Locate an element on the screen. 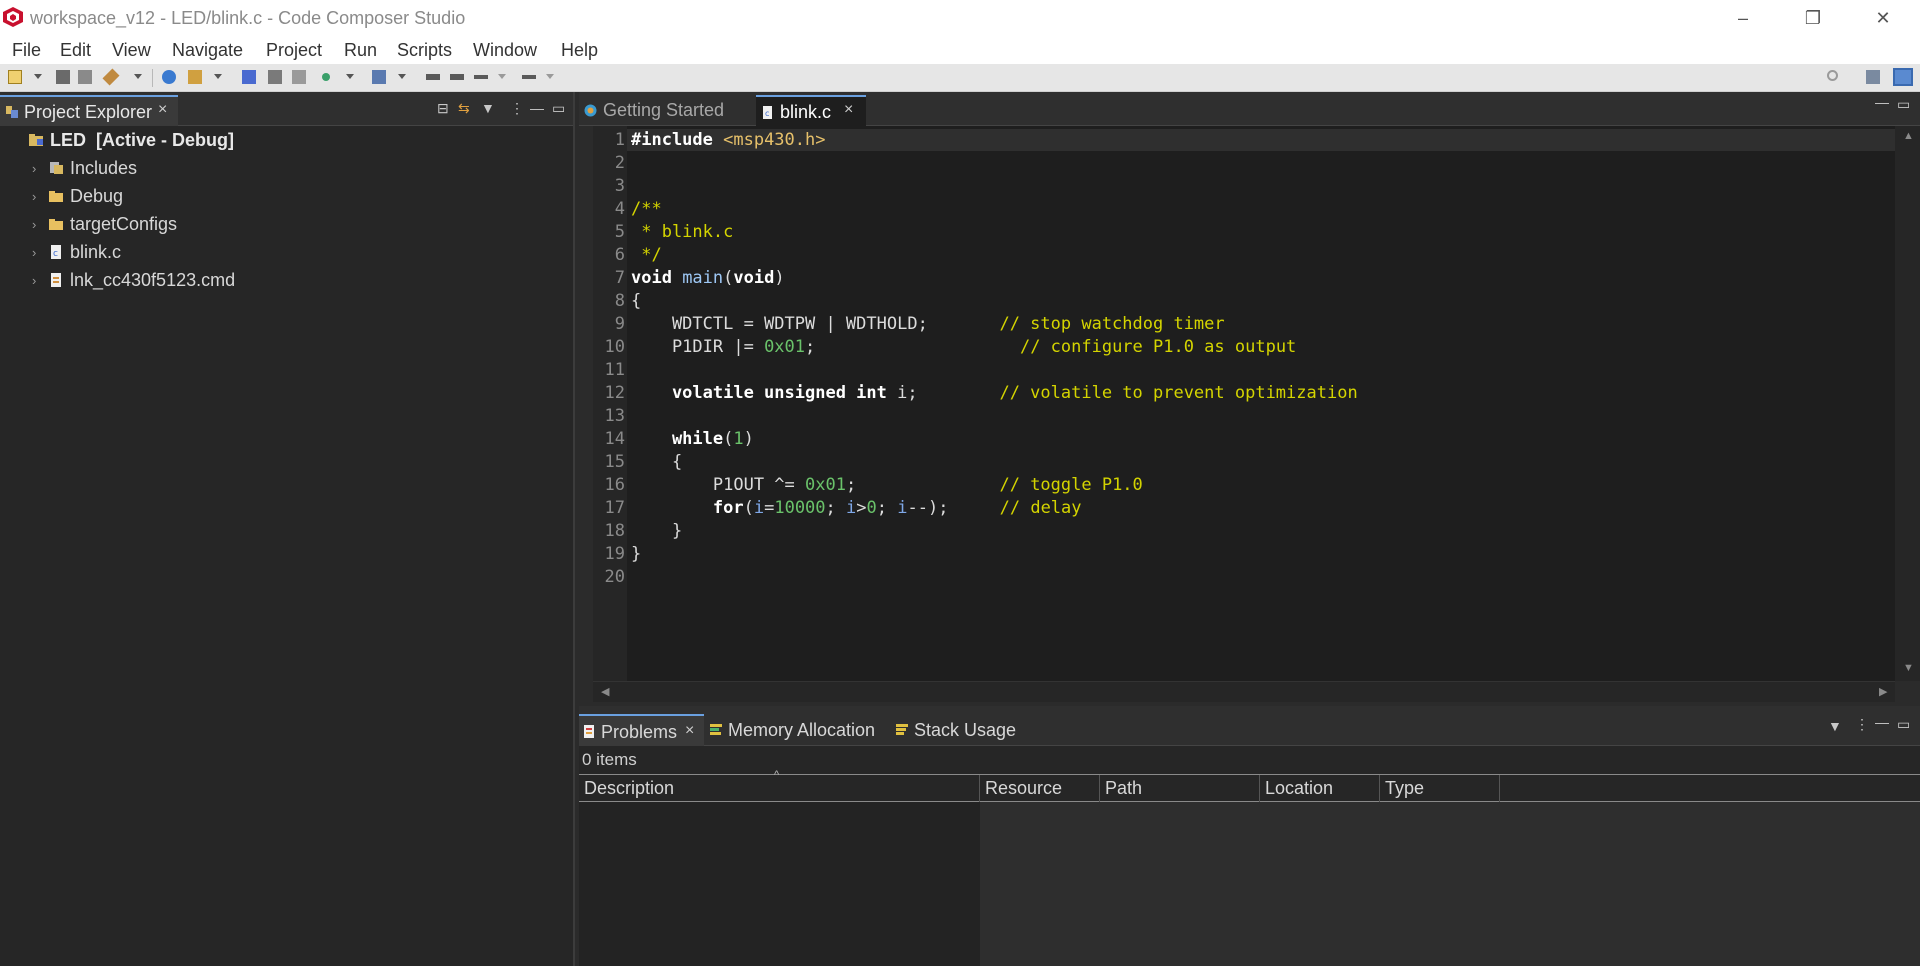  code-token: 0x01 is located at coordinates (825, 485).